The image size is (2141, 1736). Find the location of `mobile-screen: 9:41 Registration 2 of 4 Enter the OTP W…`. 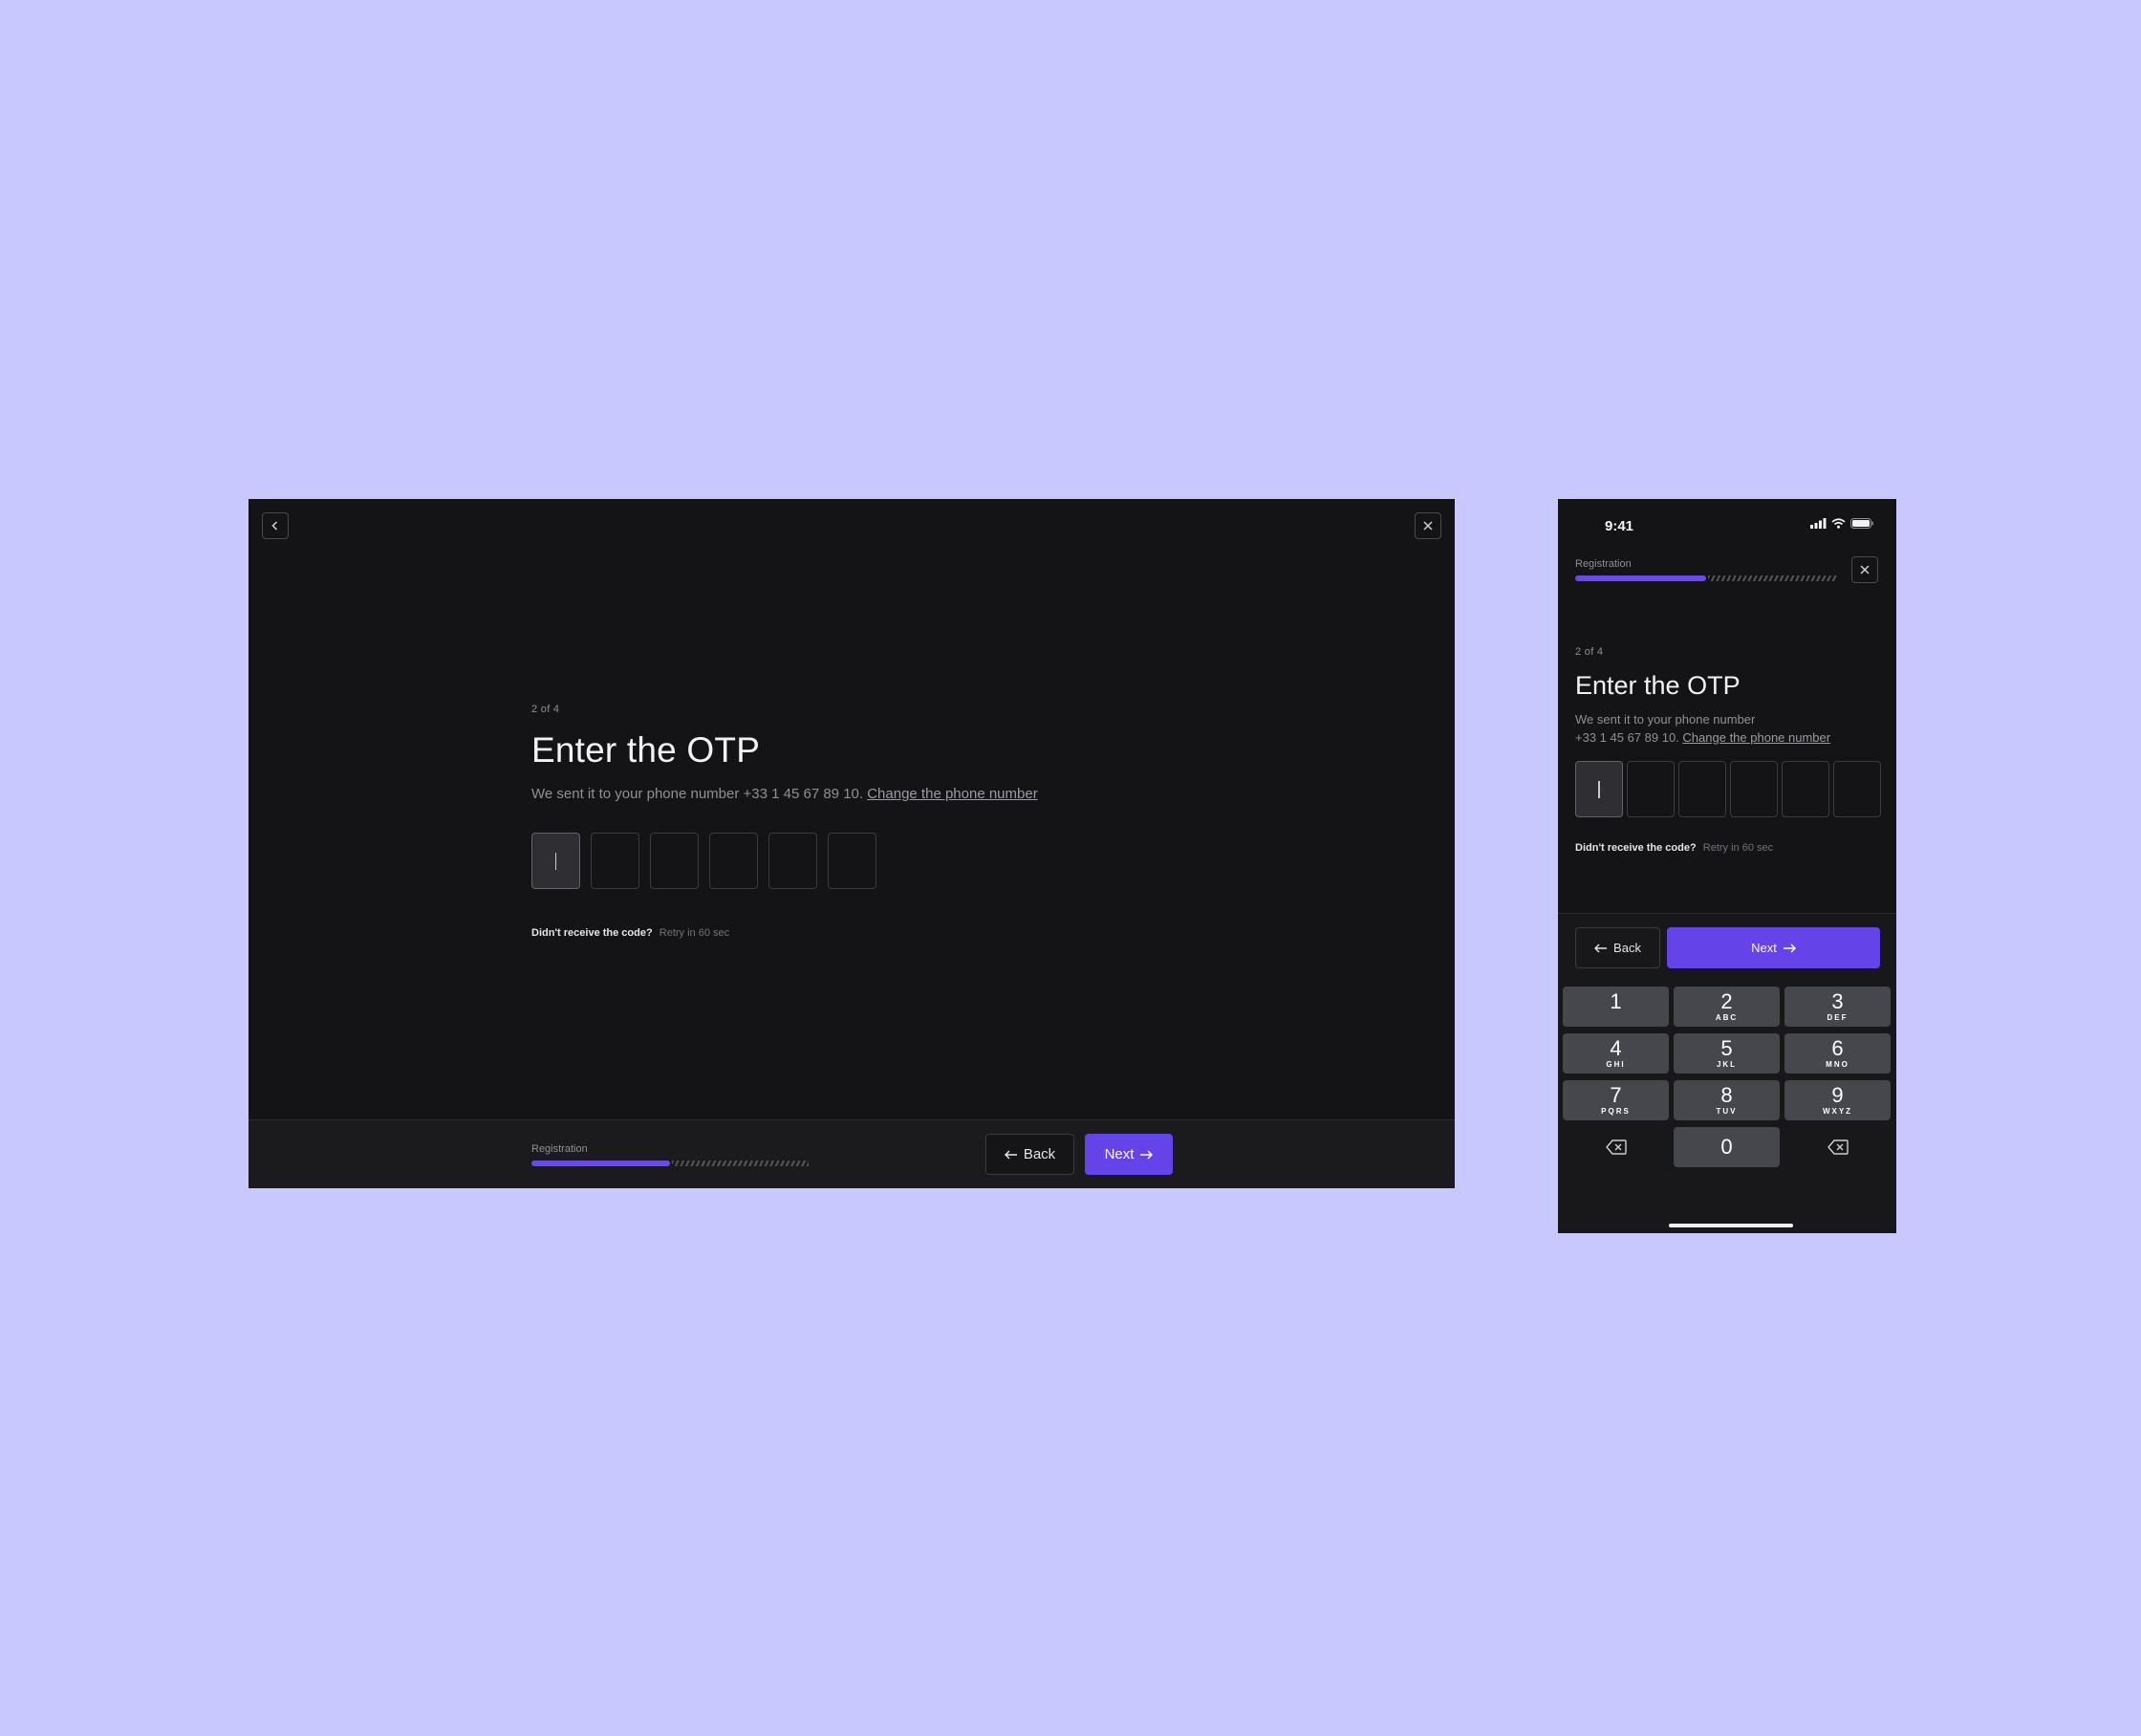

mobile-screen: 9:41 Registration 2 of 4 Enter the OTP W… is located at coordinates (1727, 866).